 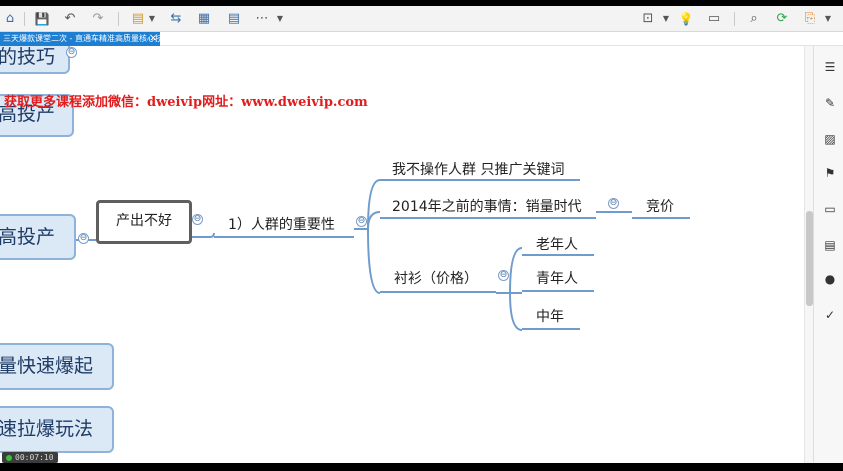 What do you see at coordinates (153, 39) in the screenshot?
I see `close-icon: ✕` at bounding box center [153, 39].